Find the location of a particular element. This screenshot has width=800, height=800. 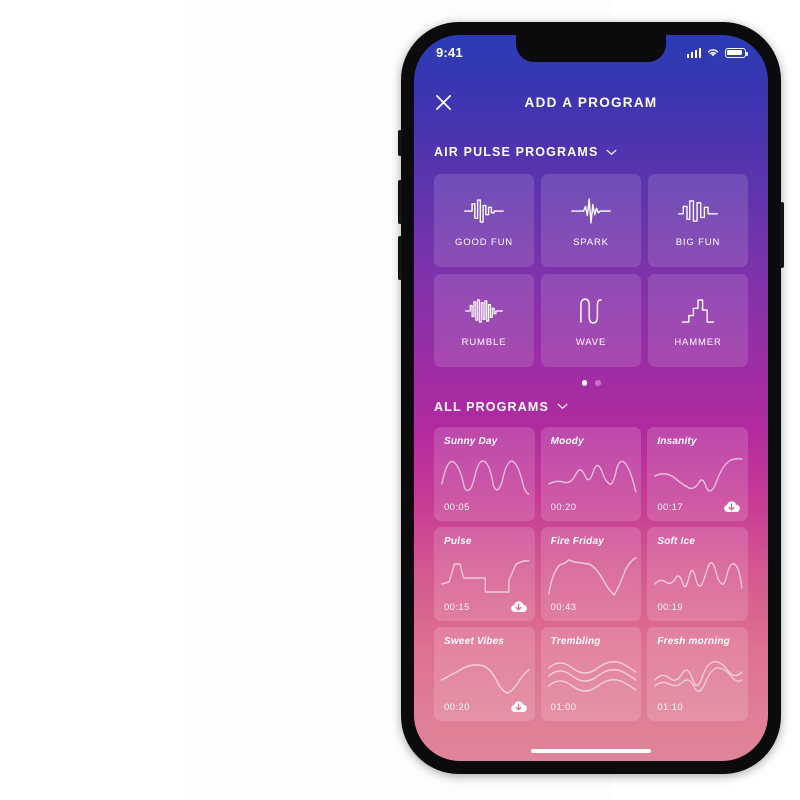

program-card-rumble: RUMBLE is located at coordinates (484, 320).